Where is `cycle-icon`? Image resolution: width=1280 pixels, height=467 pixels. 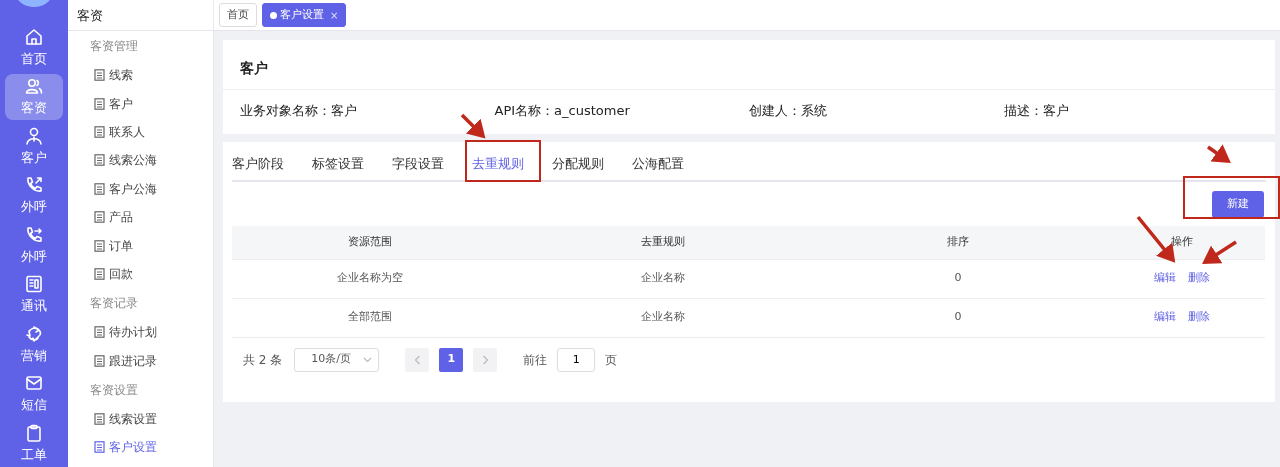
cycle-icon is located at coordinates (34, 333).